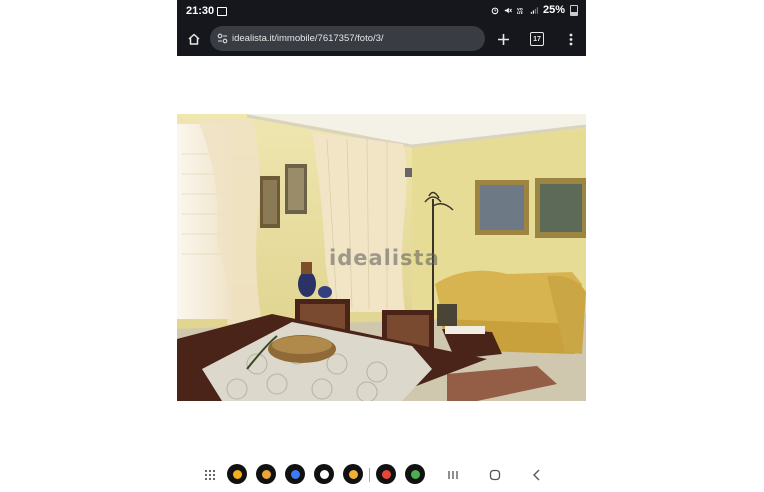 Image resolution: width=764 pixels, height=492 pixels. I want to click on tab-count: 17, so click(537, 39).